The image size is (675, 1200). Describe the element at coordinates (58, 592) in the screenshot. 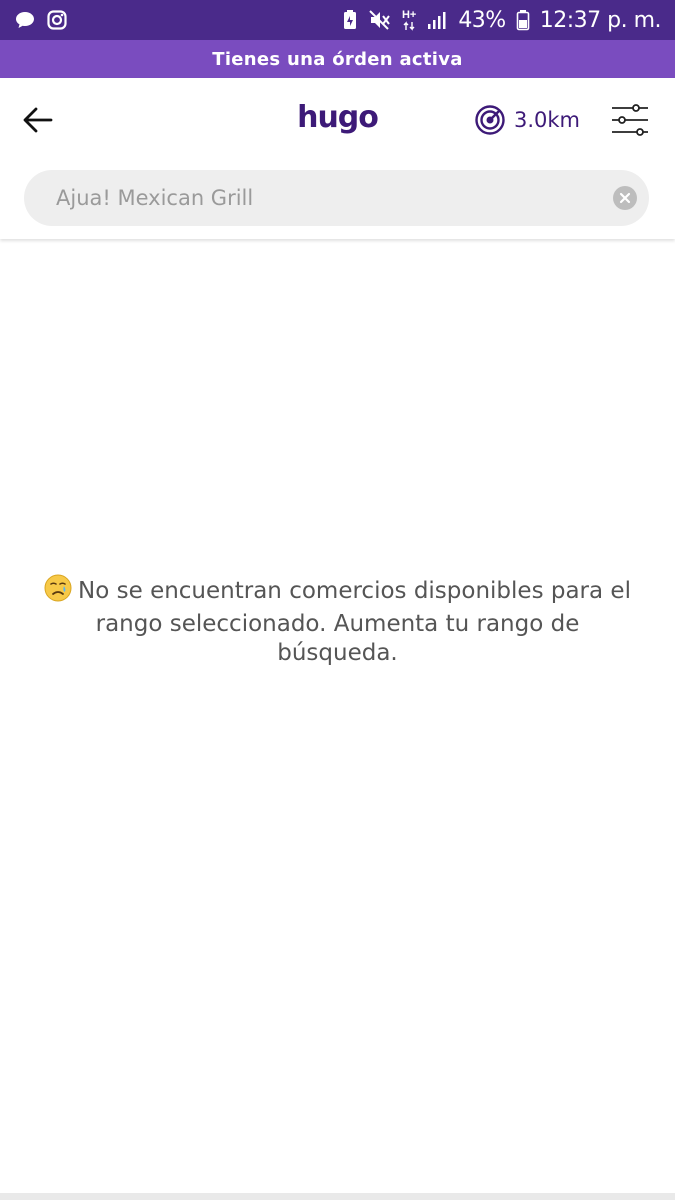

I see `crying-face-icon` at that location.